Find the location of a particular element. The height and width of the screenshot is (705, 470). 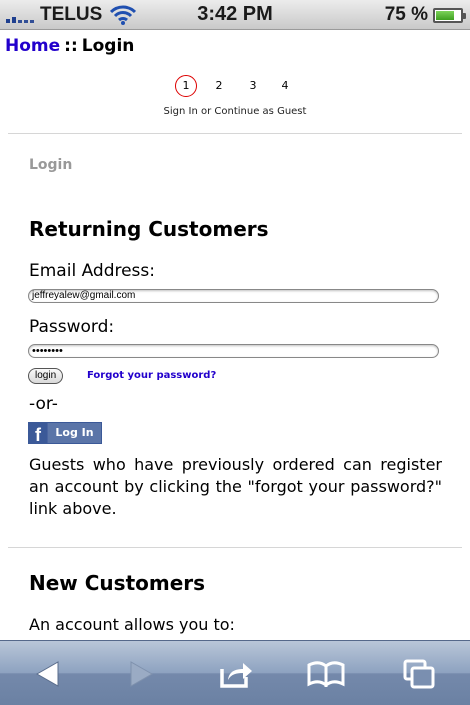

battery-icon is located at coordinates (449, 15).